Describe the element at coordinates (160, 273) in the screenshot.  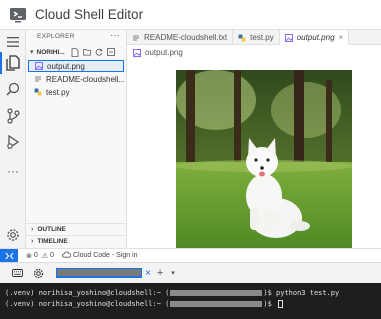
I see `add-terminal-button: +` at that location.